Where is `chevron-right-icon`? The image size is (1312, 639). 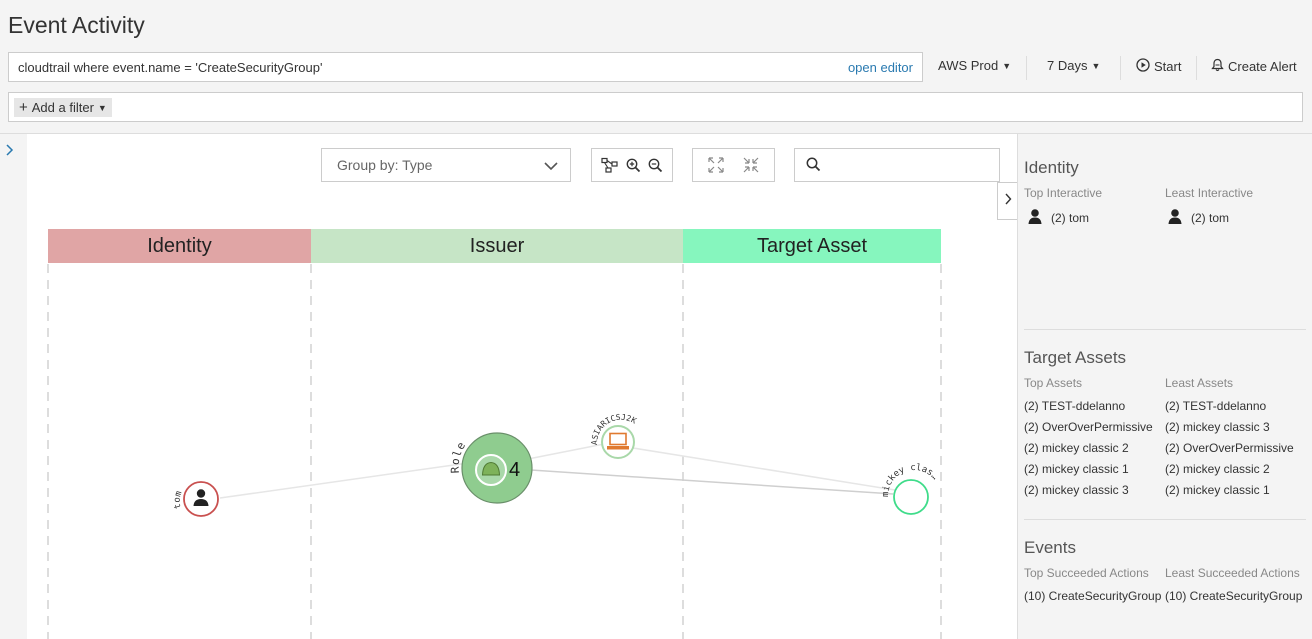
chevron-right-icon is located at coordinates (1008, 201).